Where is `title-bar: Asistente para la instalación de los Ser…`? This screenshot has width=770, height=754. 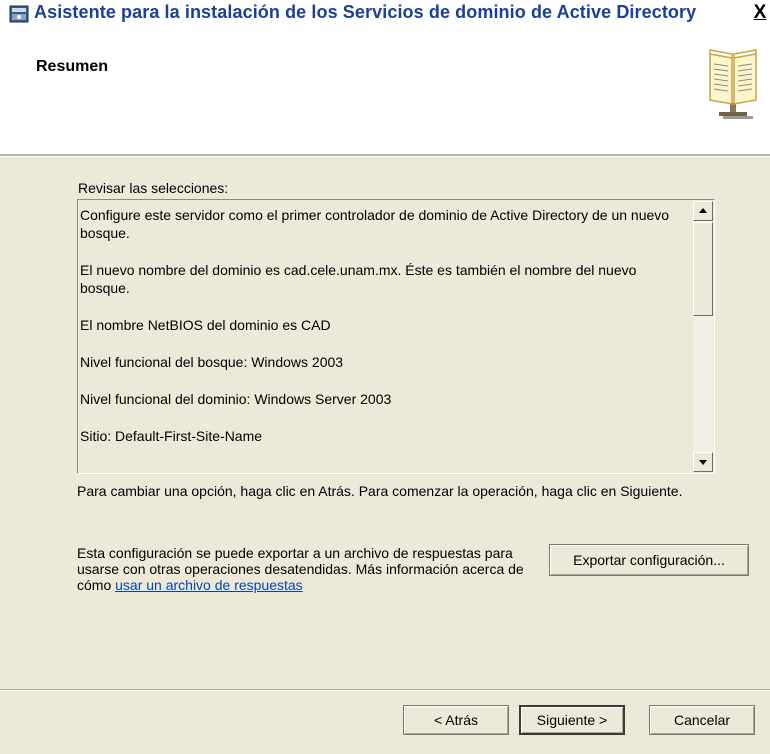 title-bar: Asistente para la instalación de los Ser… is located at coordinates (385, 14).